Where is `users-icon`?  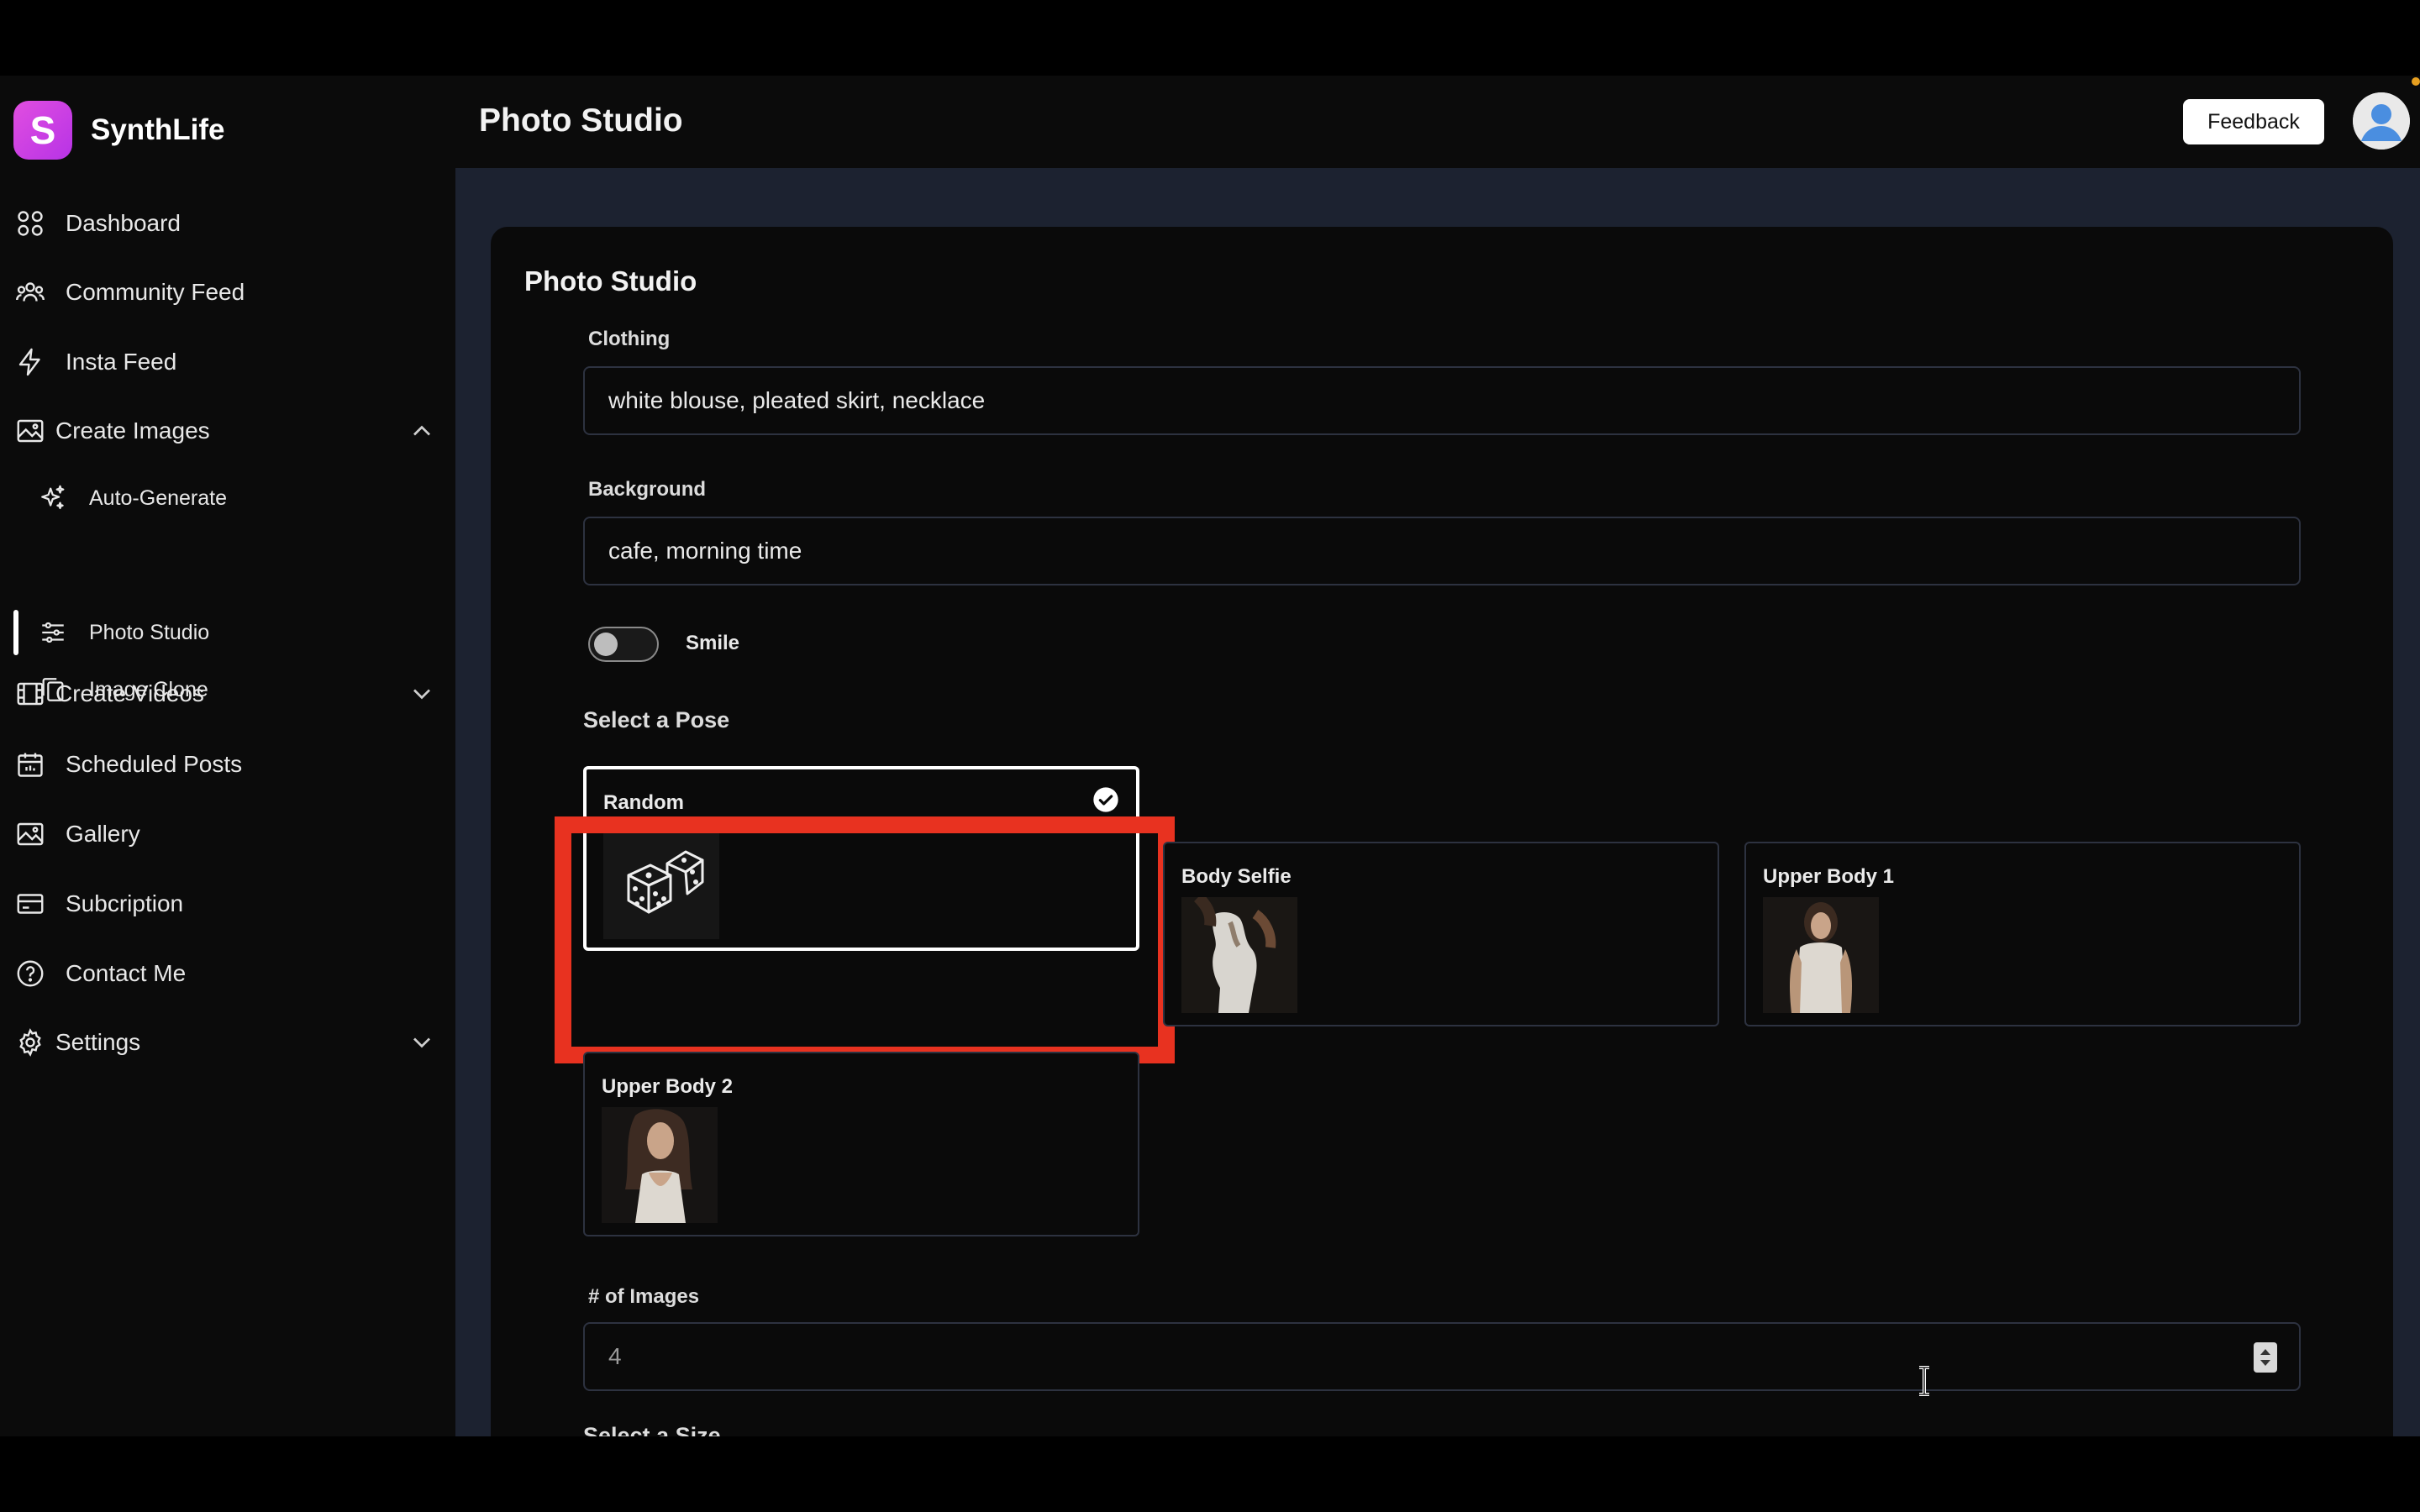
users-icon is located at coordinates (30, 292).